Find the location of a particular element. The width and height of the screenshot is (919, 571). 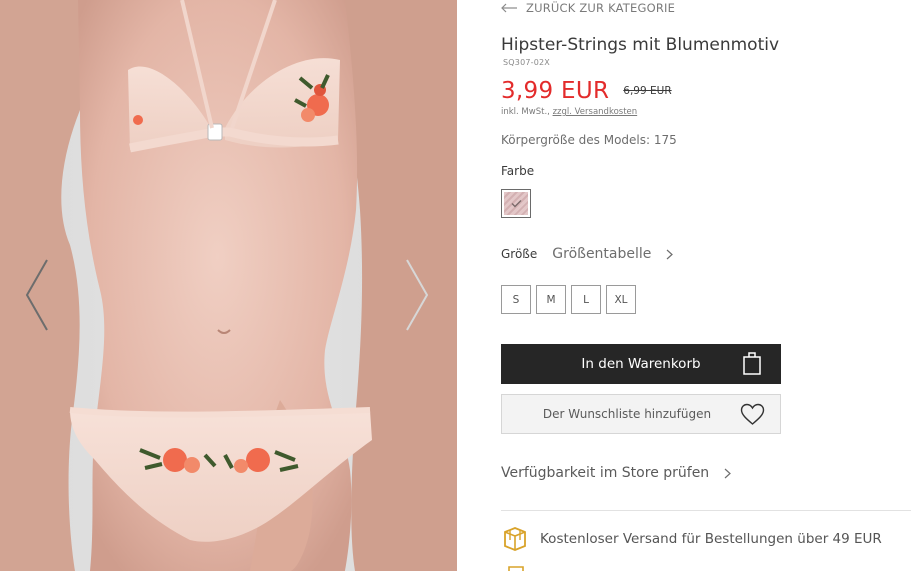

store-availability-label: Verfügbarkeit im Store prüfen is located at coordinates (605, 473).